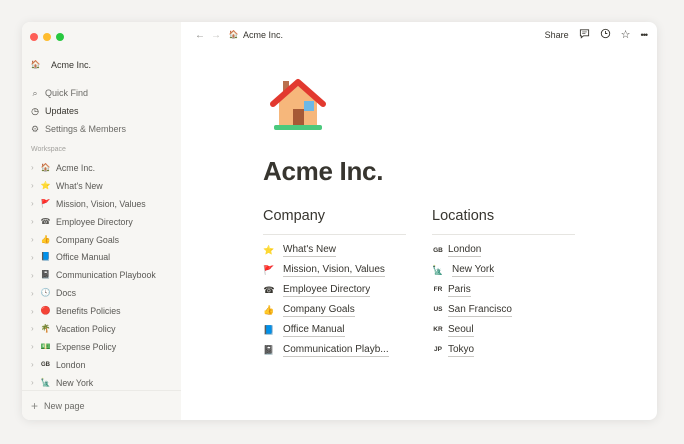  Describe the element at coordinates (503, 251) in the screenshot. I see `page-link-london: GB London` at that location.